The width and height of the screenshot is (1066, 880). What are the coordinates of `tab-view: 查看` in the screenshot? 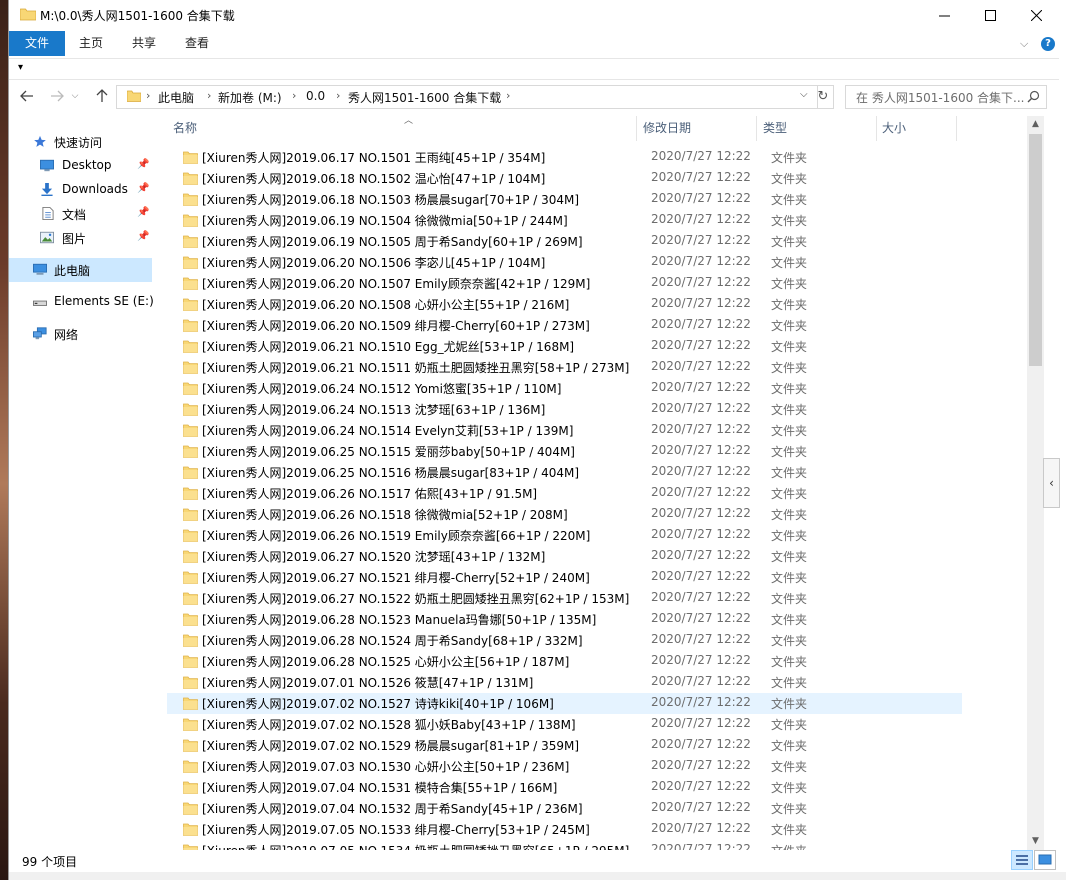 It's located at (197, 43).